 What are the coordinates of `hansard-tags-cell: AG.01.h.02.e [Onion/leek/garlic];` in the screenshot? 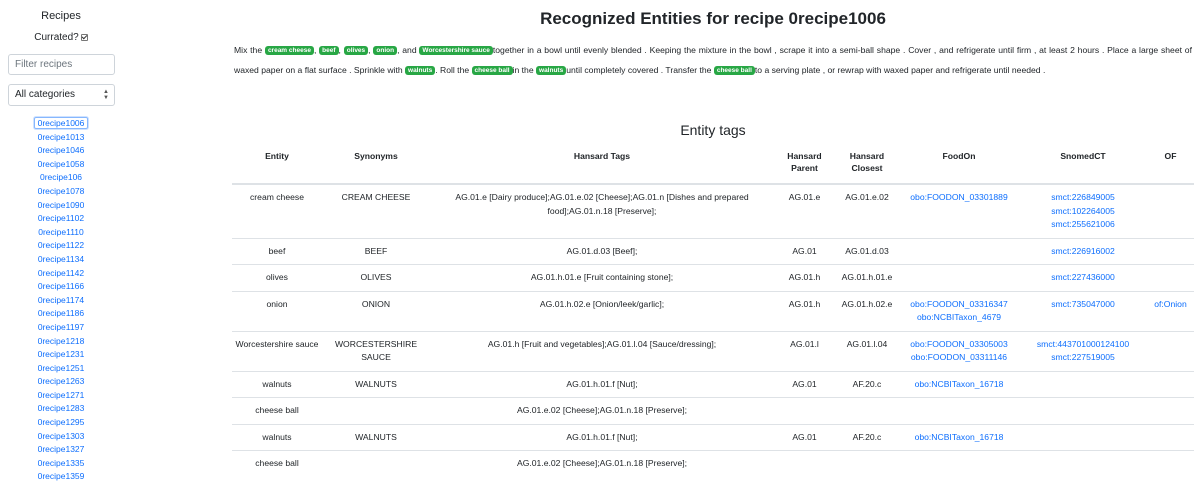 It's located at (602, 310).